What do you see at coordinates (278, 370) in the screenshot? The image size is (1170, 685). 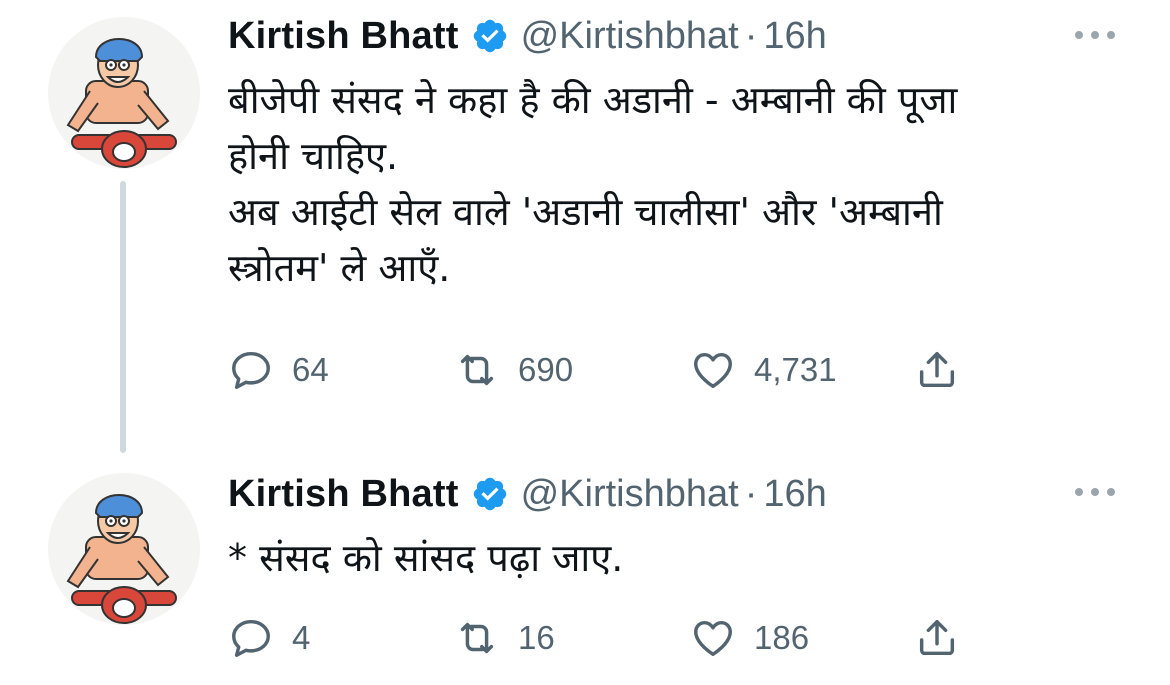 I see `reply-button: 64` at bounding box center [278, 370].